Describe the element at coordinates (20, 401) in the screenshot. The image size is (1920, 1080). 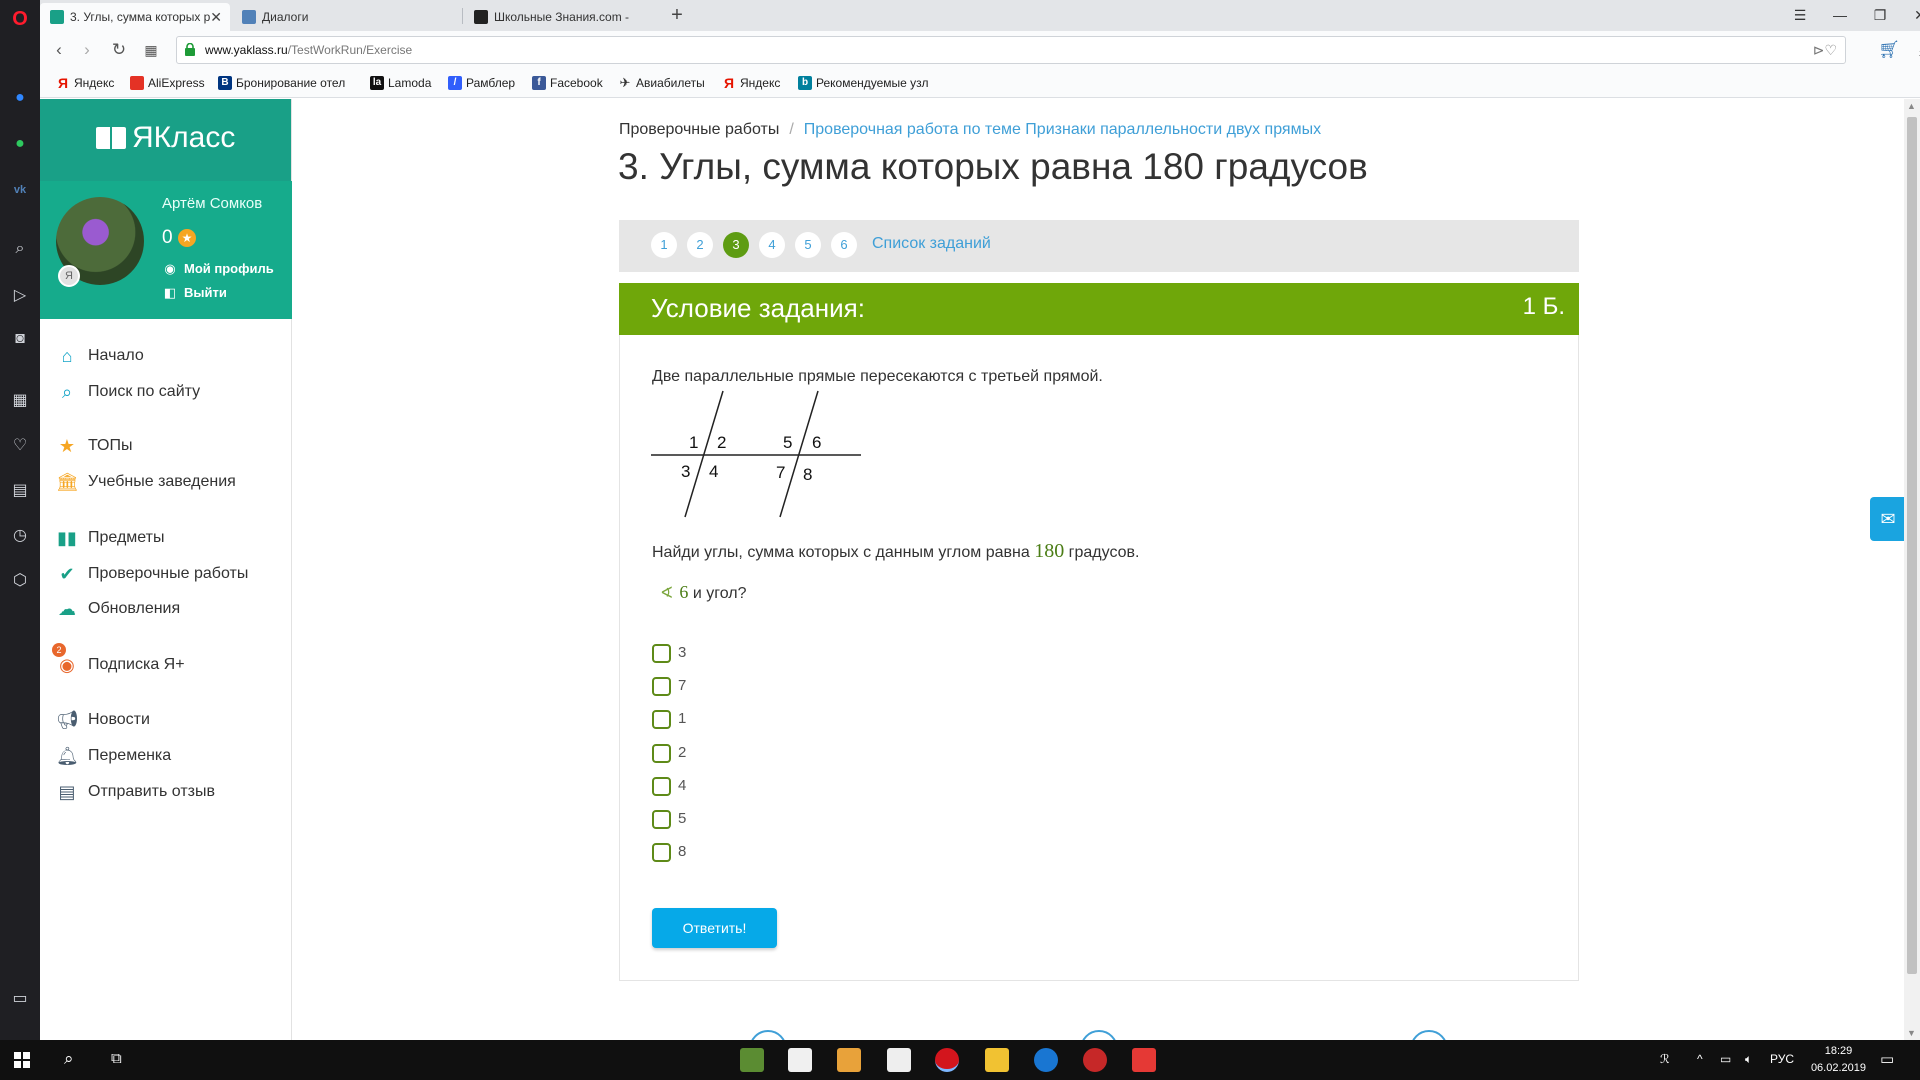
I see `speed-dial-icon: ▦` at that location.